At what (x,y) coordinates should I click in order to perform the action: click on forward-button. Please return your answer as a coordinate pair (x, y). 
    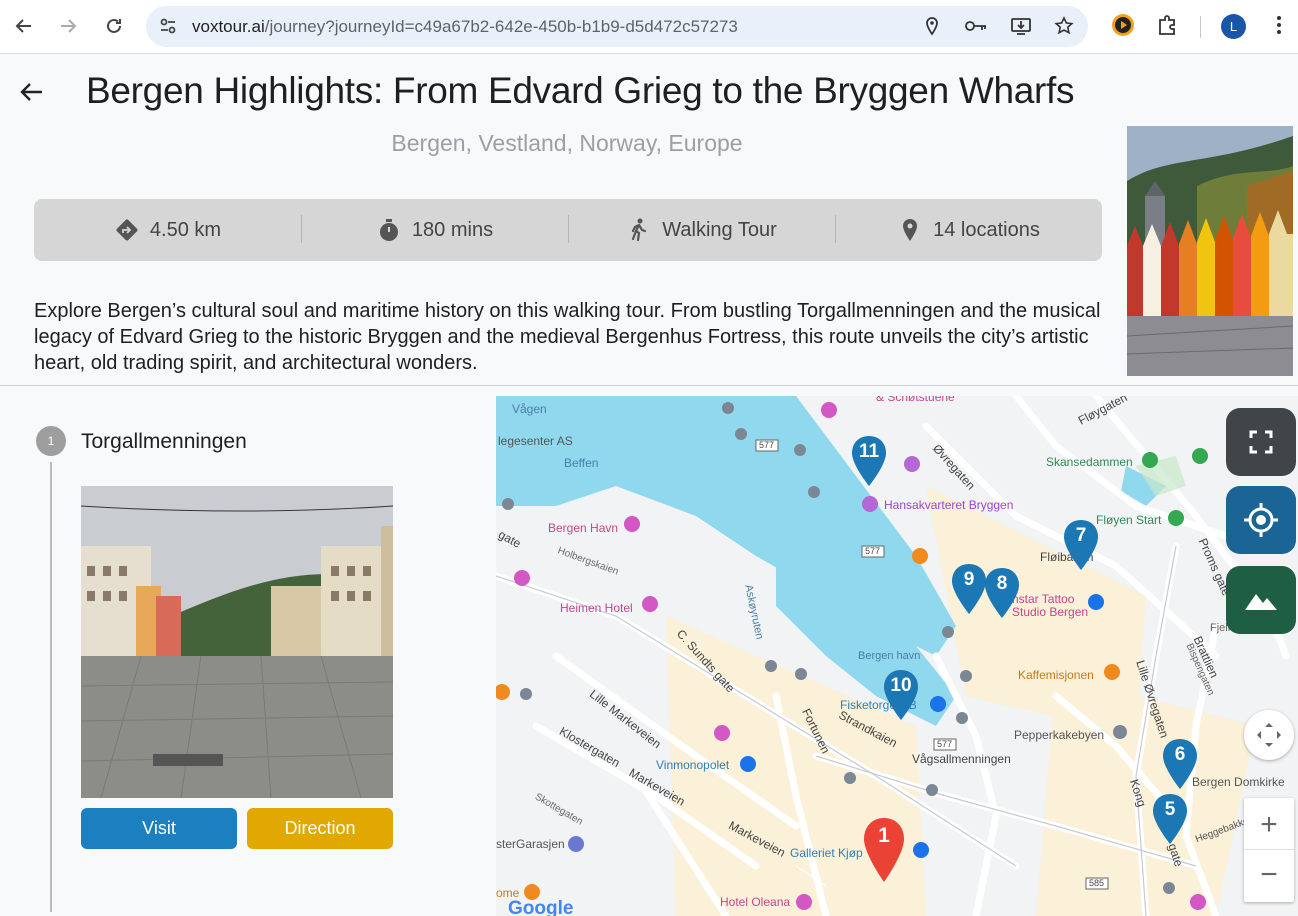
    Looking at the image, I should click on (68, 26).